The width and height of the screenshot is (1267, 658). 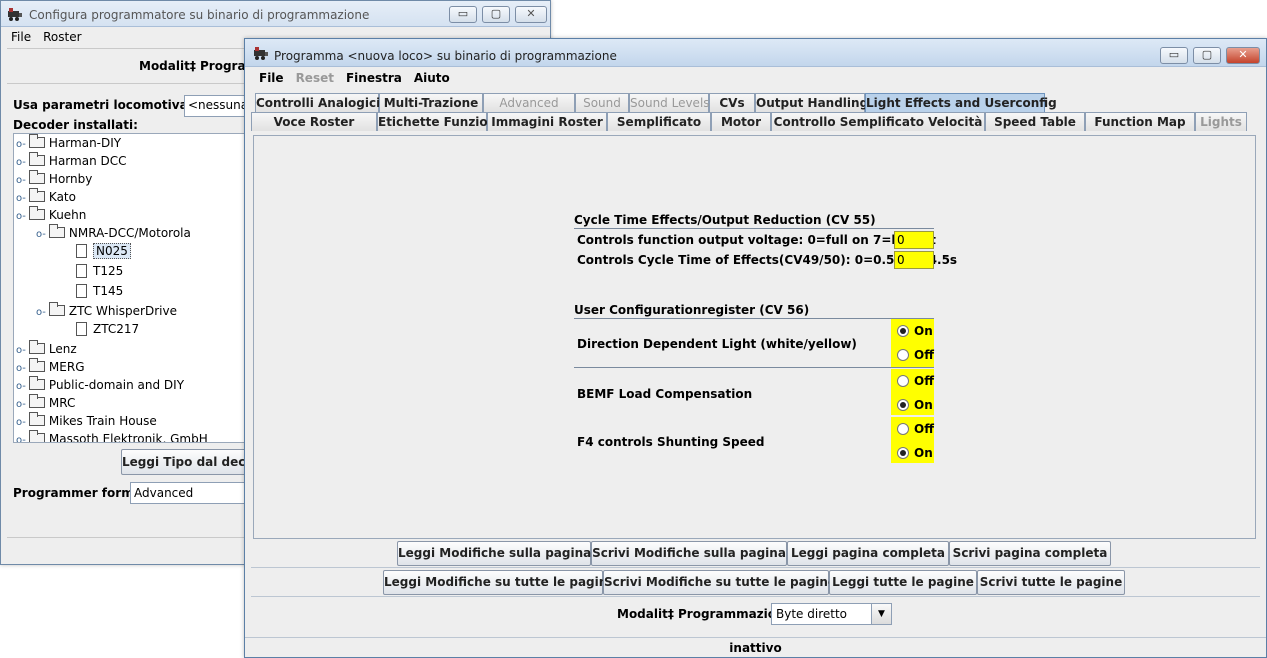 What do you see at coordinates (81, 329) in the screenshot?
I see `document-icon` at bounding box center [81, 329].